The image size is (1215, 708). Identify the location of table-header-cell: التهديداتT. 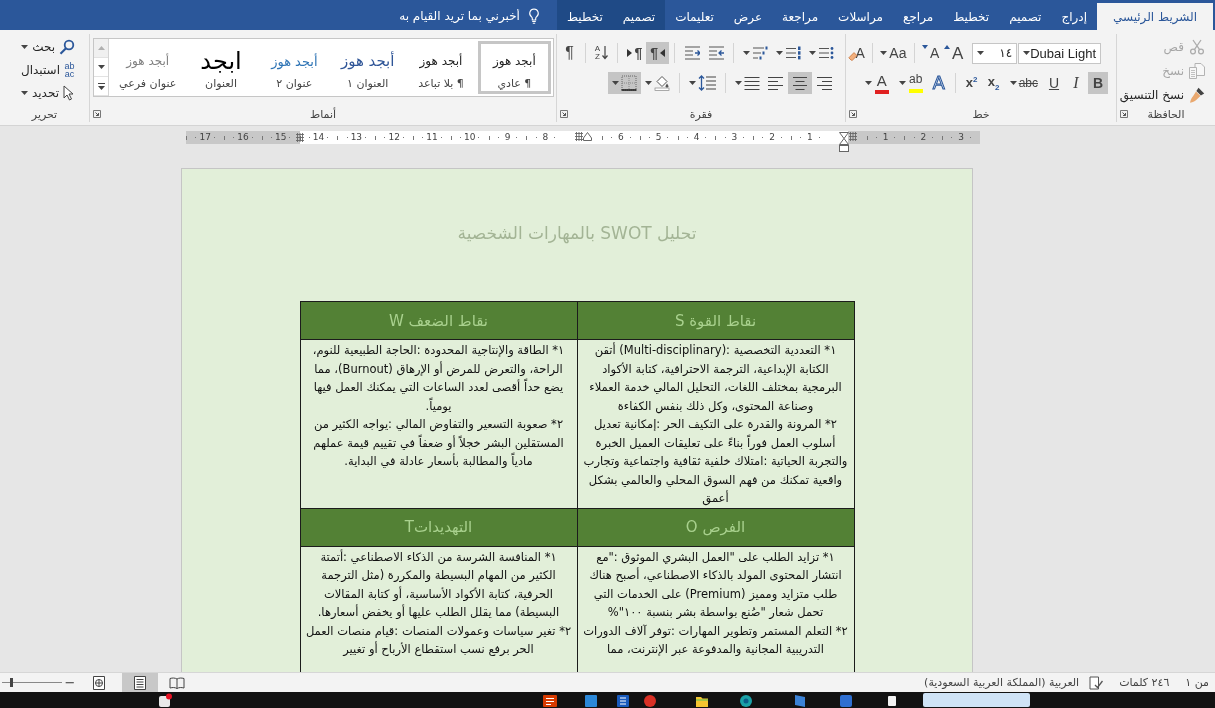
(438, 527).